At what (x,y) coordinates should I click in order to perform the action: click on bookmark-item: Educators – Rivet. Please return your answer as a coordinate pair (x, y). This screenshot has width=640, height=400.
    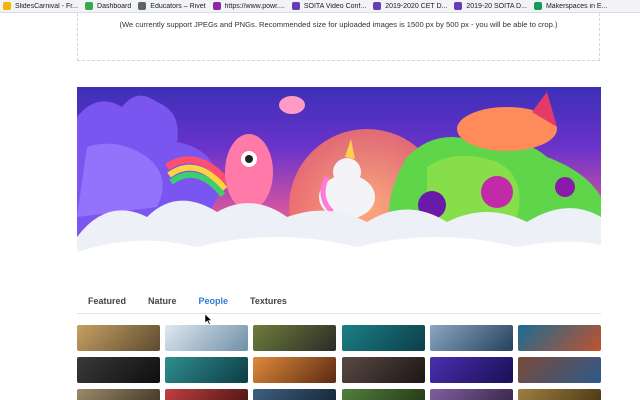
    Looking at the image, I should click on (172, 6).